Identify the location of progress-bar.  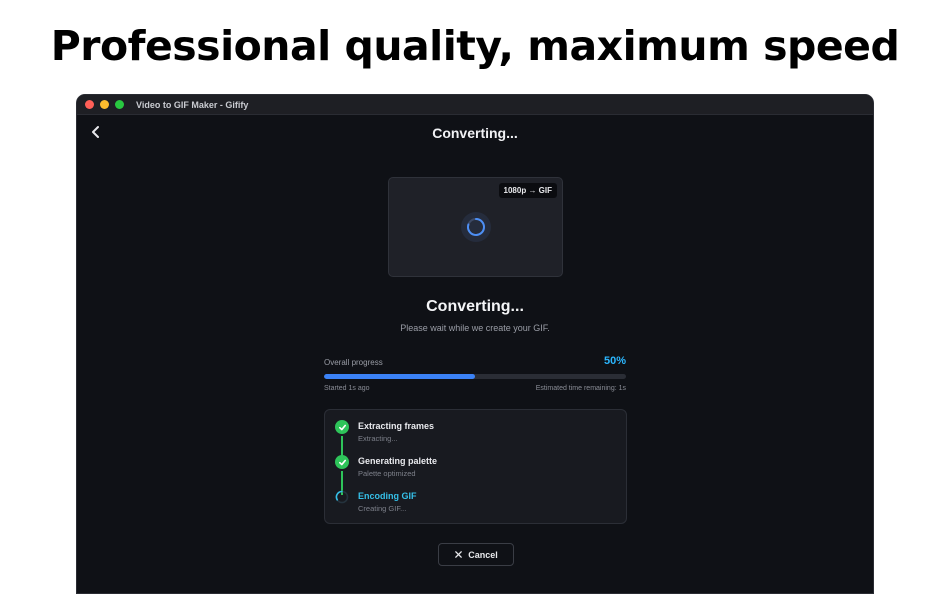
(475, 376).